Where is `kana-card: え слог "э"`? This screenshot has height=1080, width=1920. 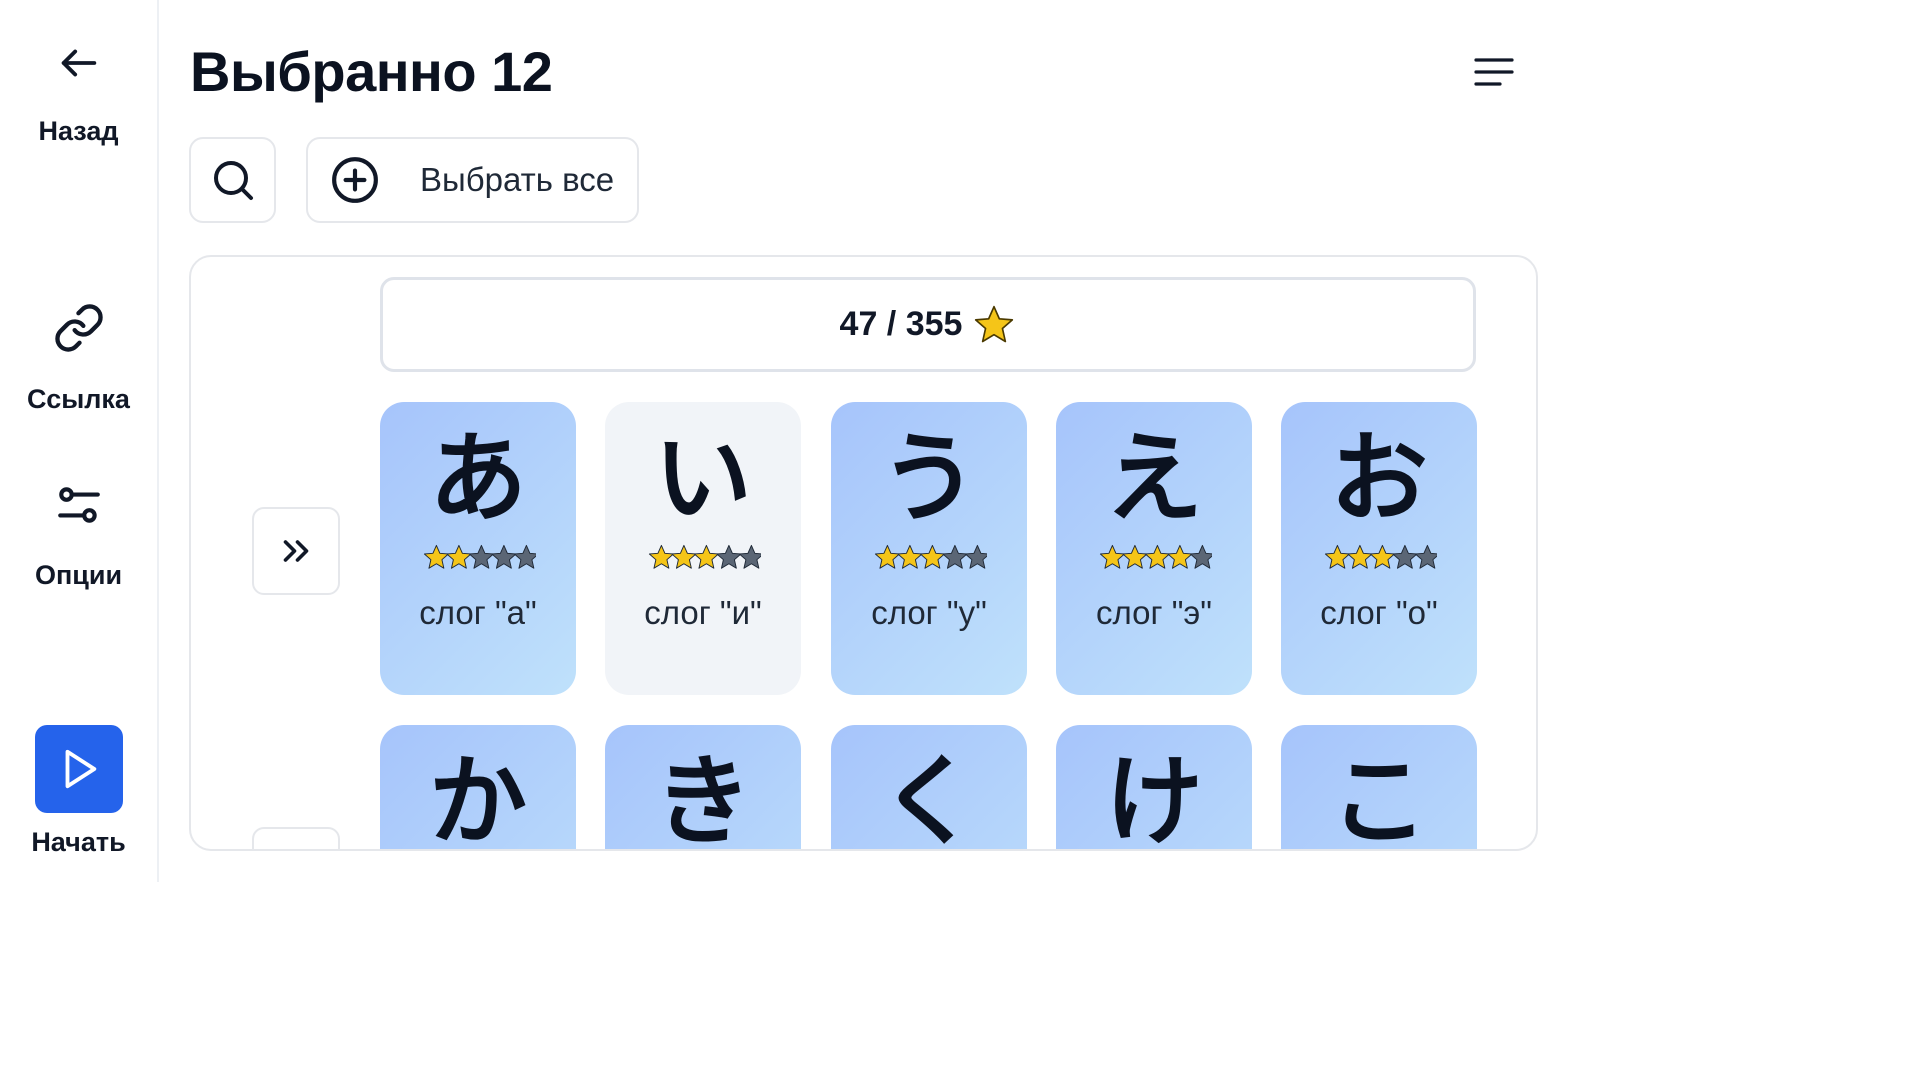 kana-card: え слог "э" is located at coordinates (1154, 548).